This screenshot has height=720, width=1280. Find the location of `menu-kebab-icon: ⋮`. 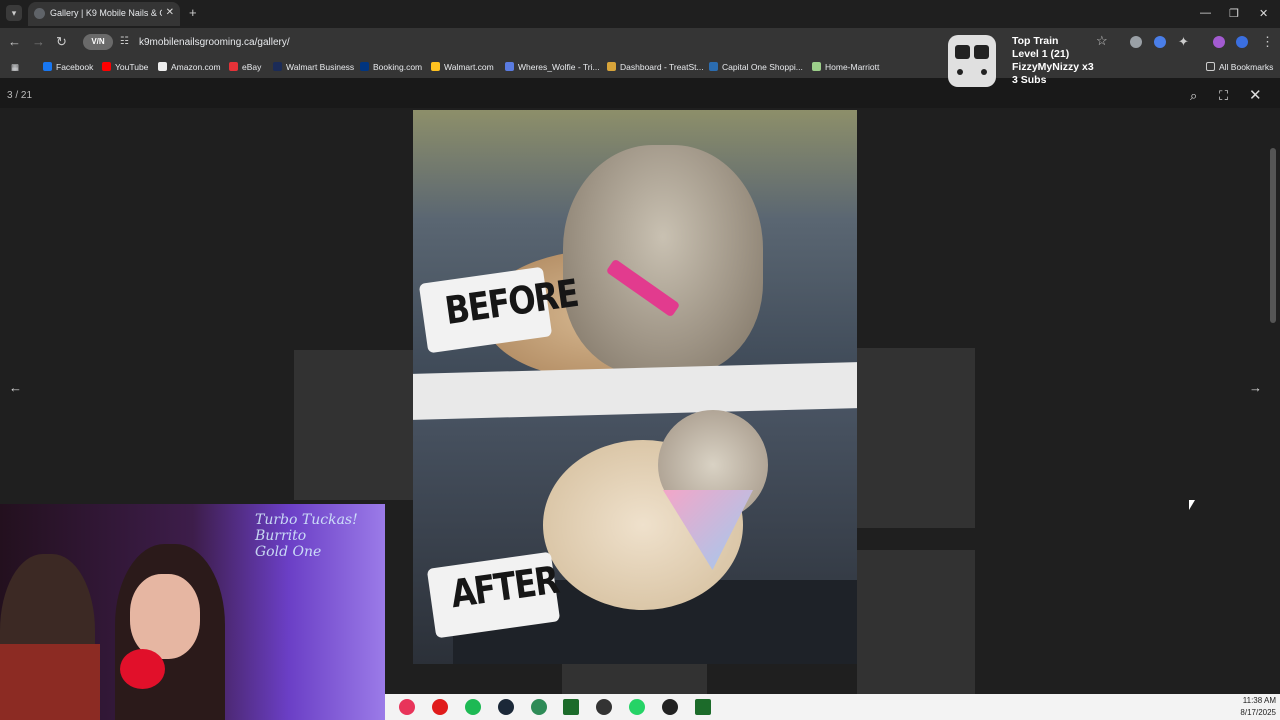

menu-kebab-icon: ⋮ is located at coordinates (1267, 42).